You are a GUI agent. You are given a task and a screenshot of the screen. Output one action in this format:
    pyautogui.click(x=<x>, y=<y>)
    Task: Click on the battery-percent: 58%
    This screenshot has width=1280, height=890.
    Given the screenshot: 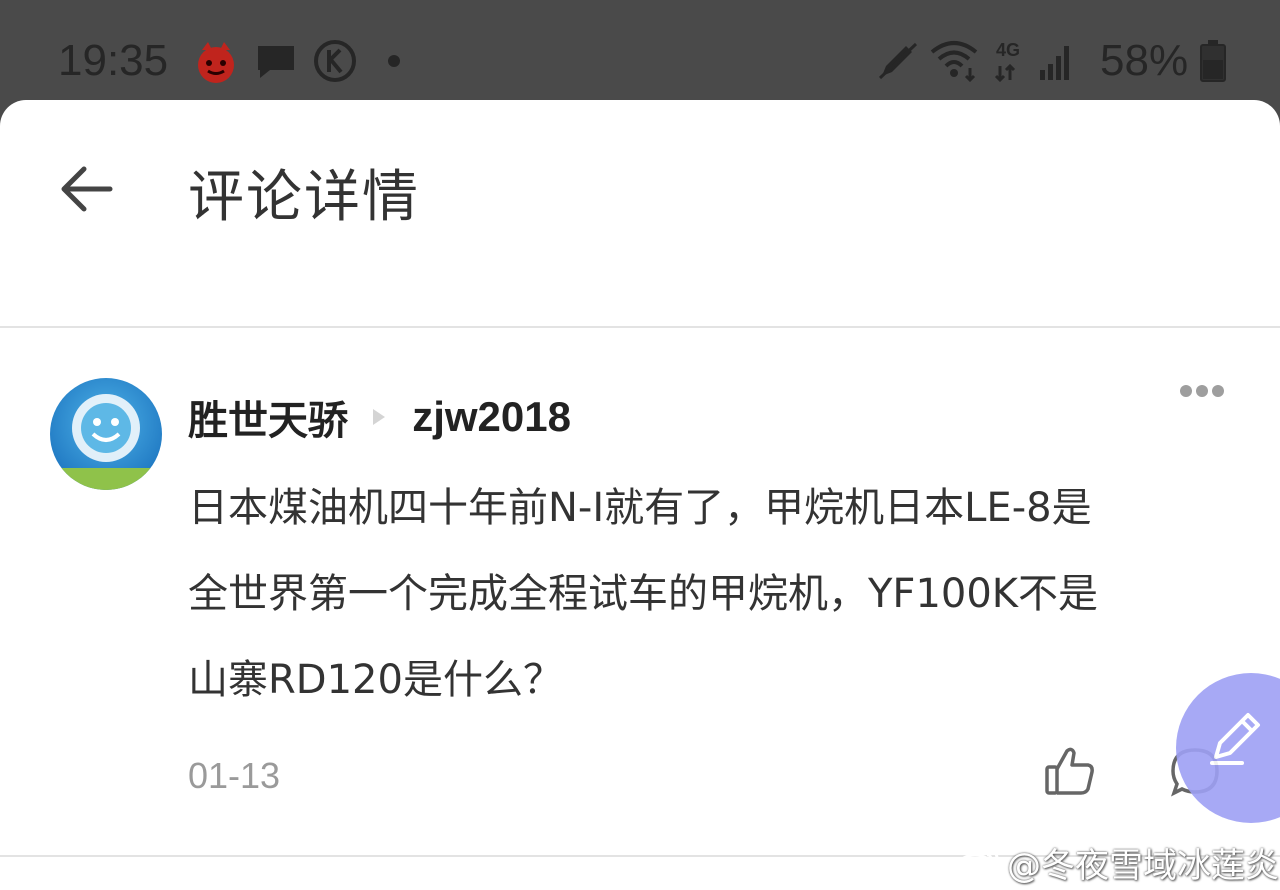 What is the action you would take?
    pyautogui.click(x=1144, y=60)
    